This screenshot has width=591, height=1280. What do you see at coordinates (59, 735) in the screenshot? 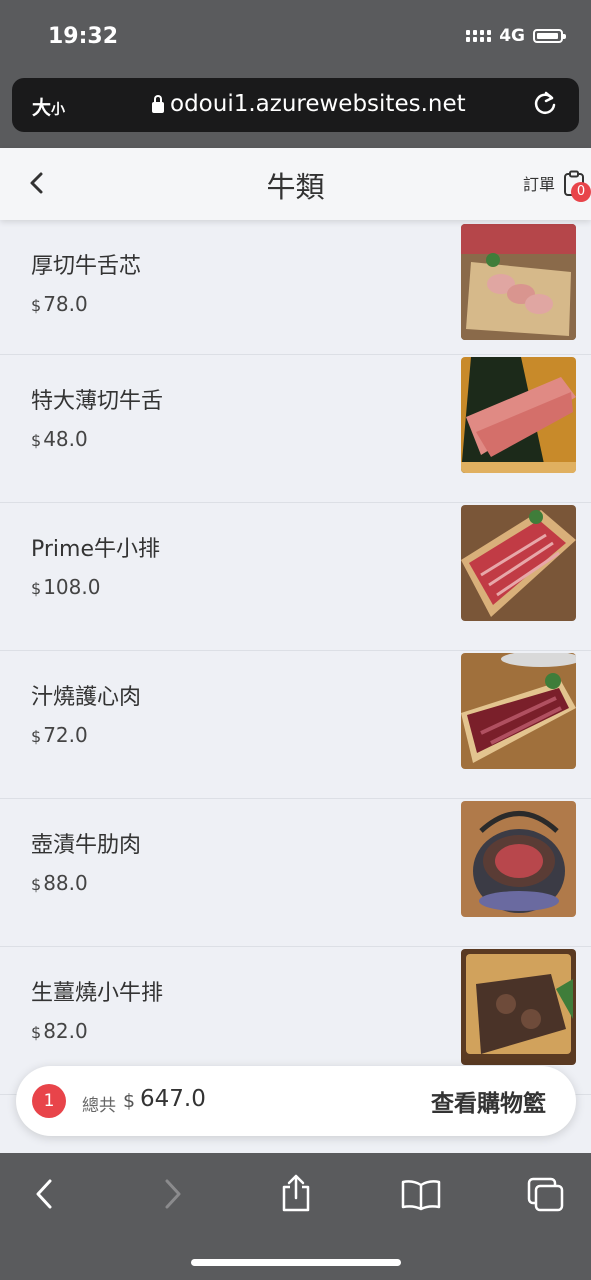
I see `item-price: $72.0` at bounding box center [59, 735].